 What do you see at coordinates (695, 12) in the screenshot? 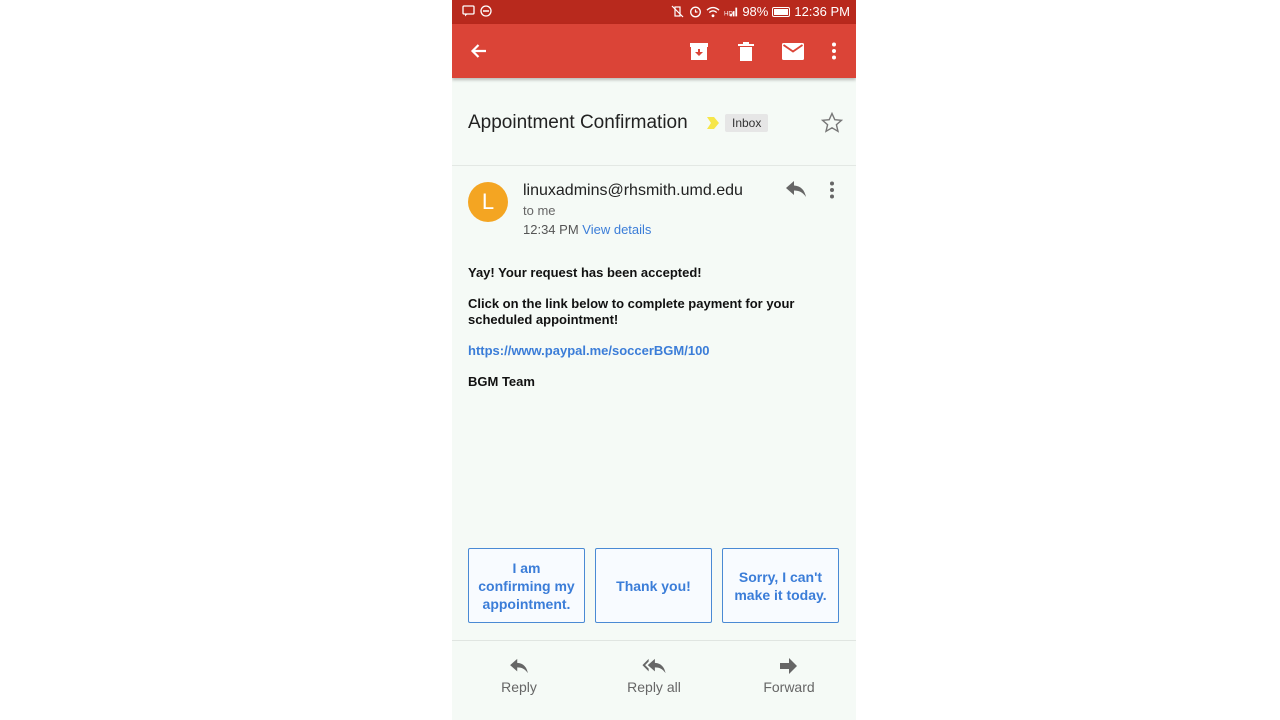
I see `alarm-icon` at bounding box center [695, 12].